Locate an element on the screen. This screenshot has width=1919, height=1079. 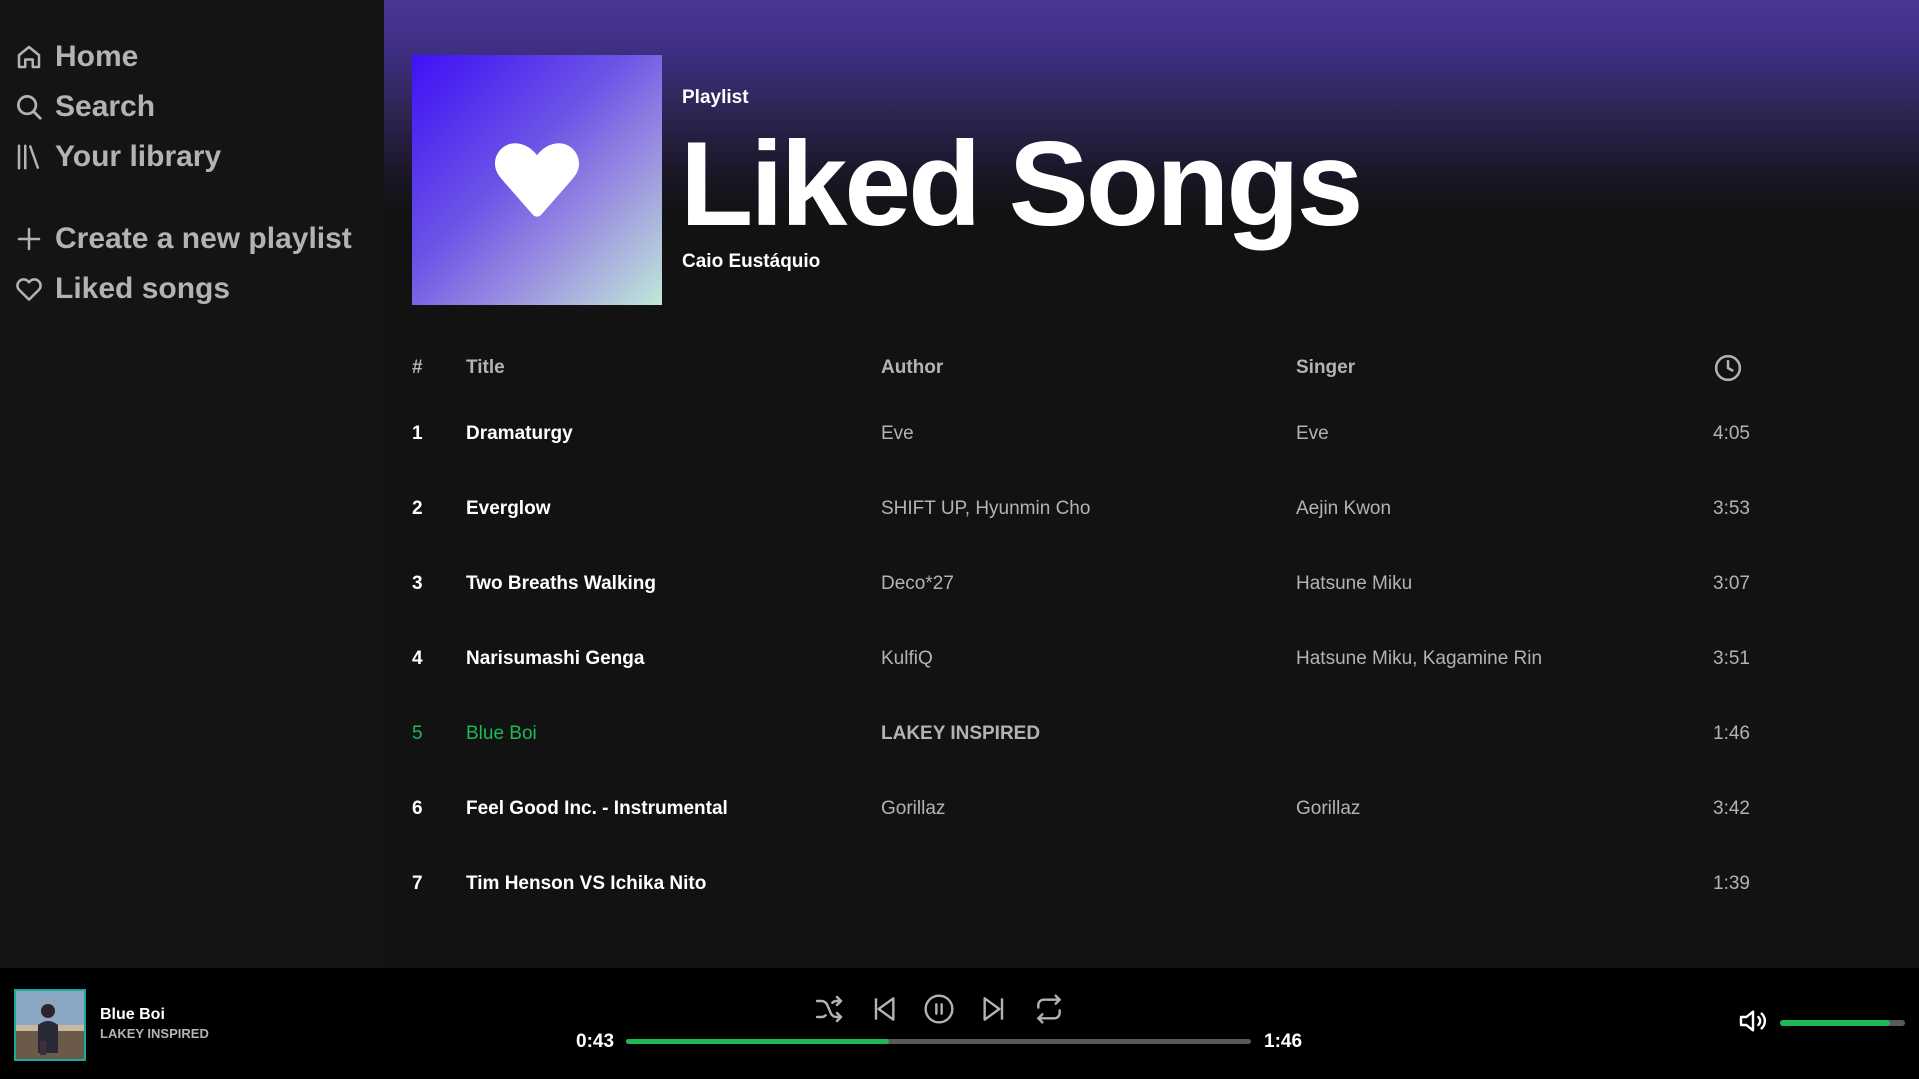
row-number: 3 is located at coordinates (417, 583).